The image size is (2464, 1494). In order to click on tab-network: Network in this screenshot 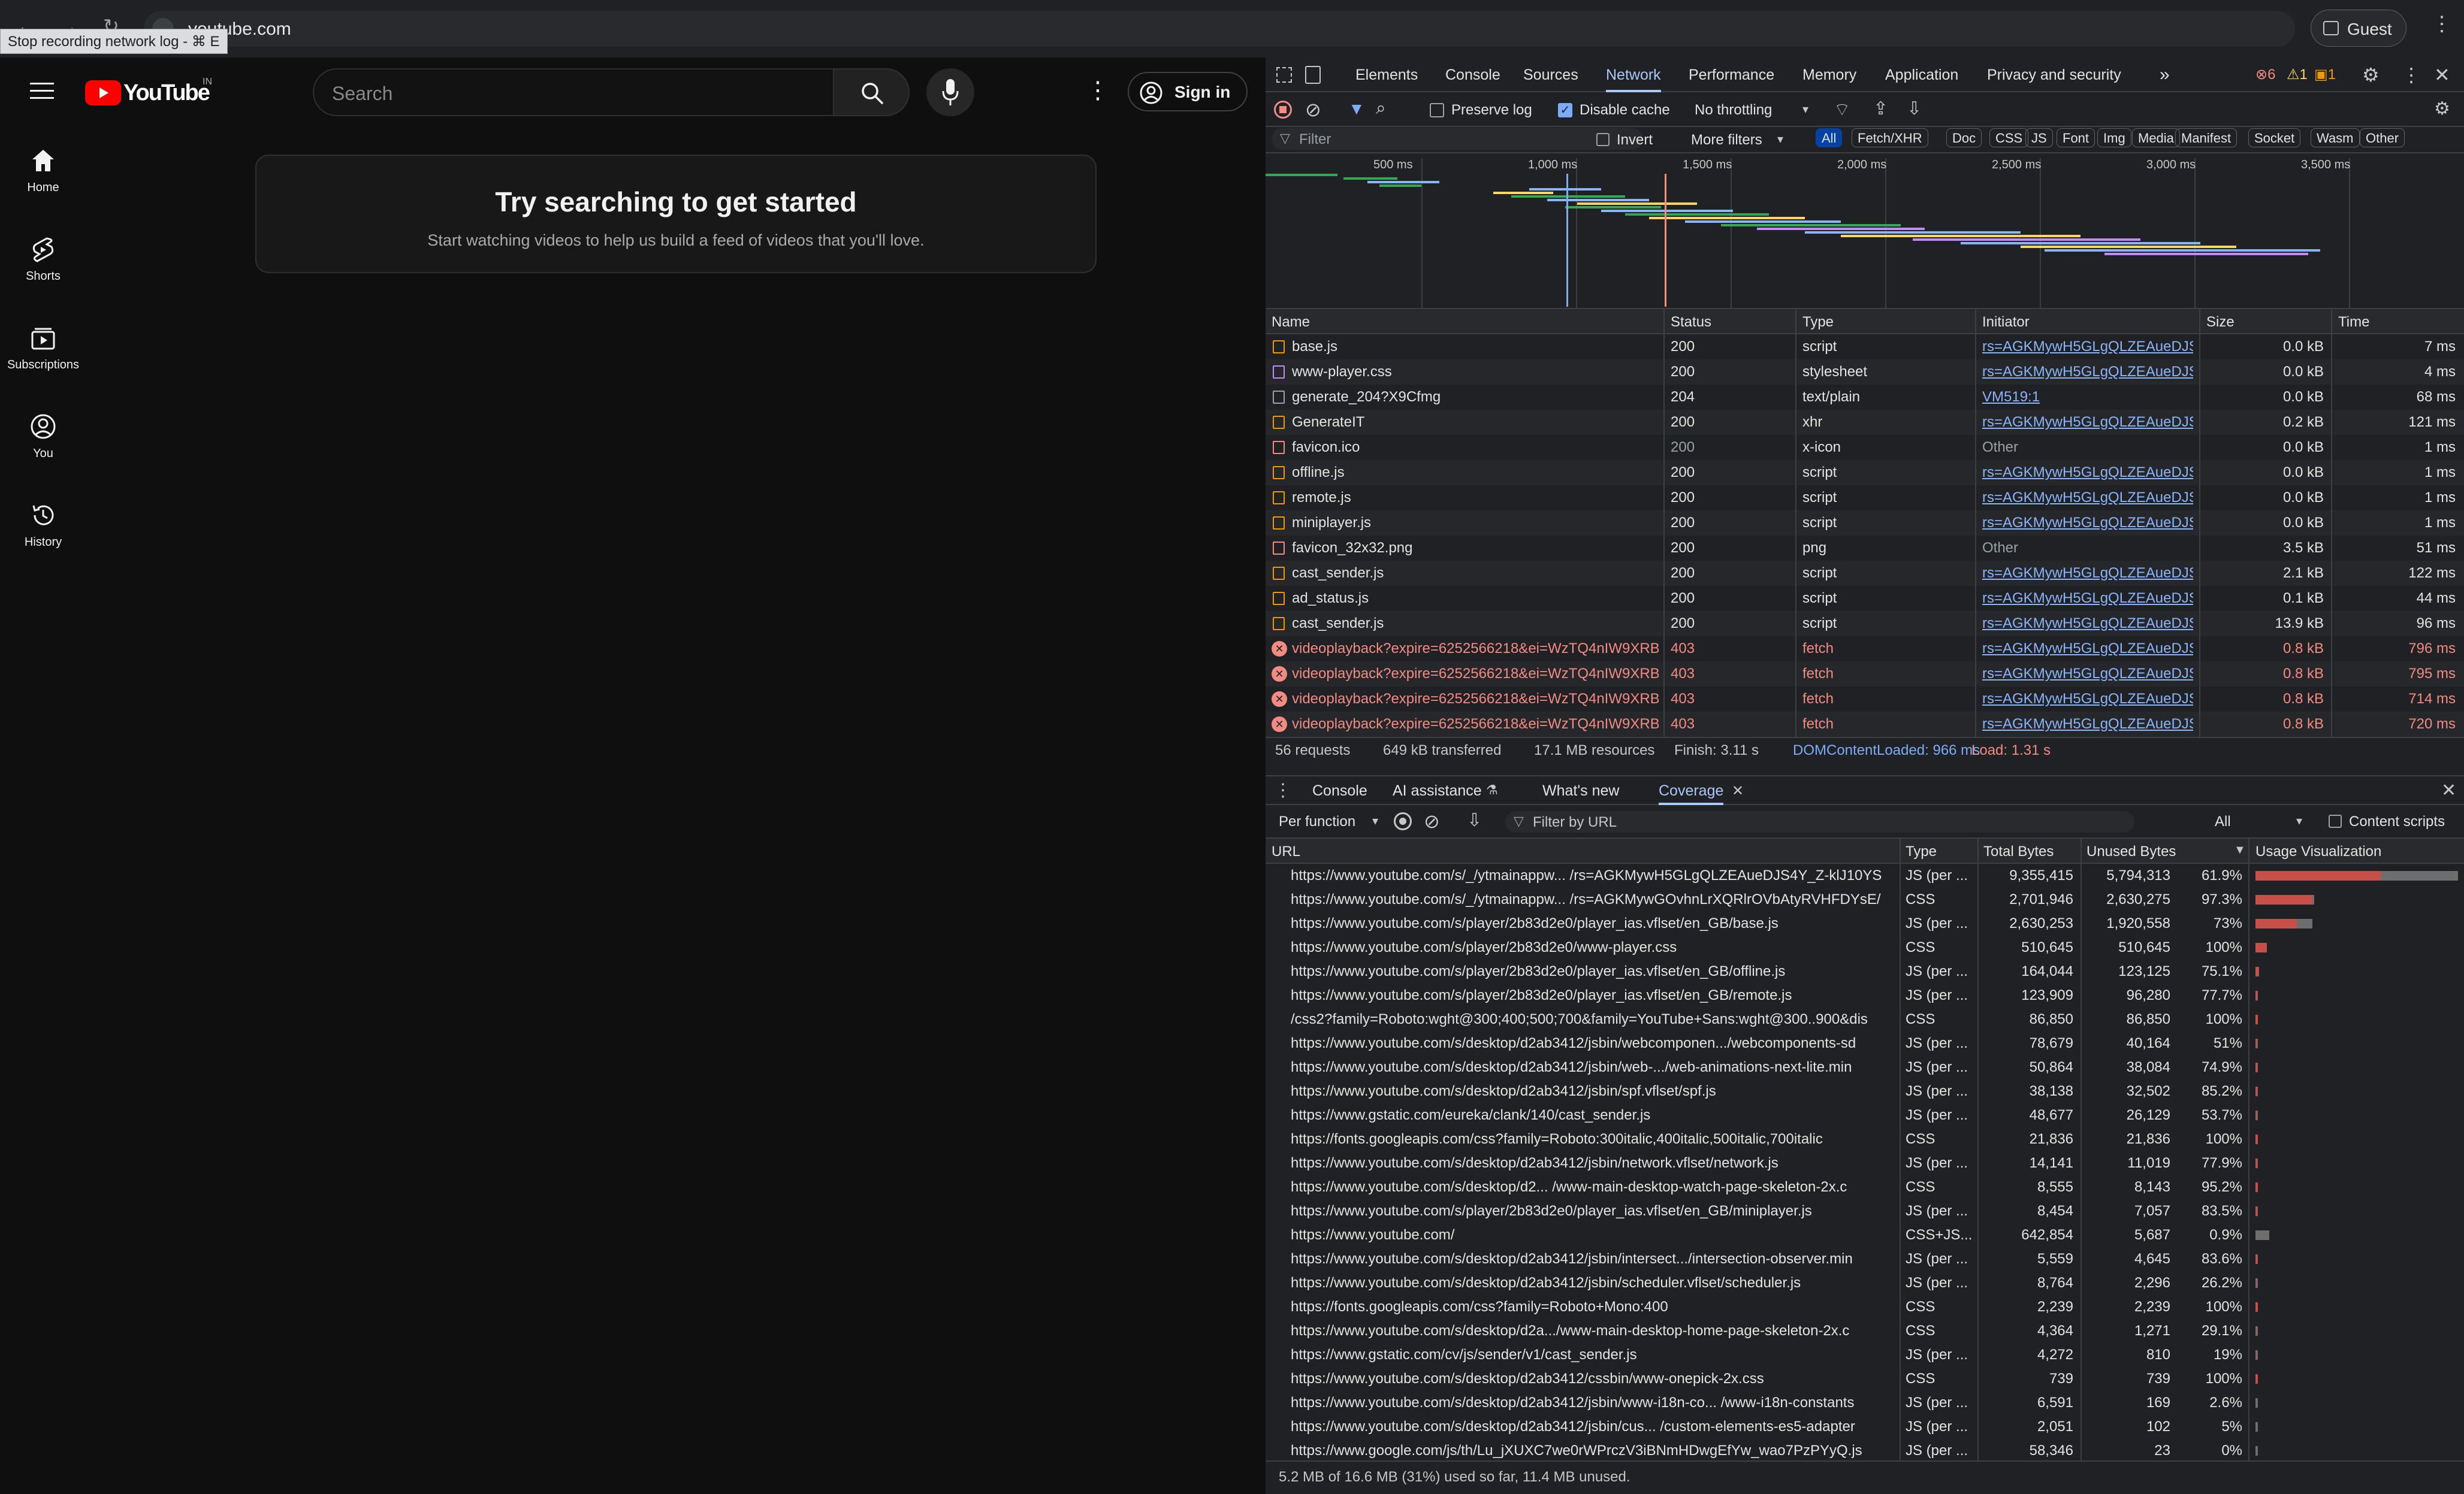, I will do `click(1633, 75)`.